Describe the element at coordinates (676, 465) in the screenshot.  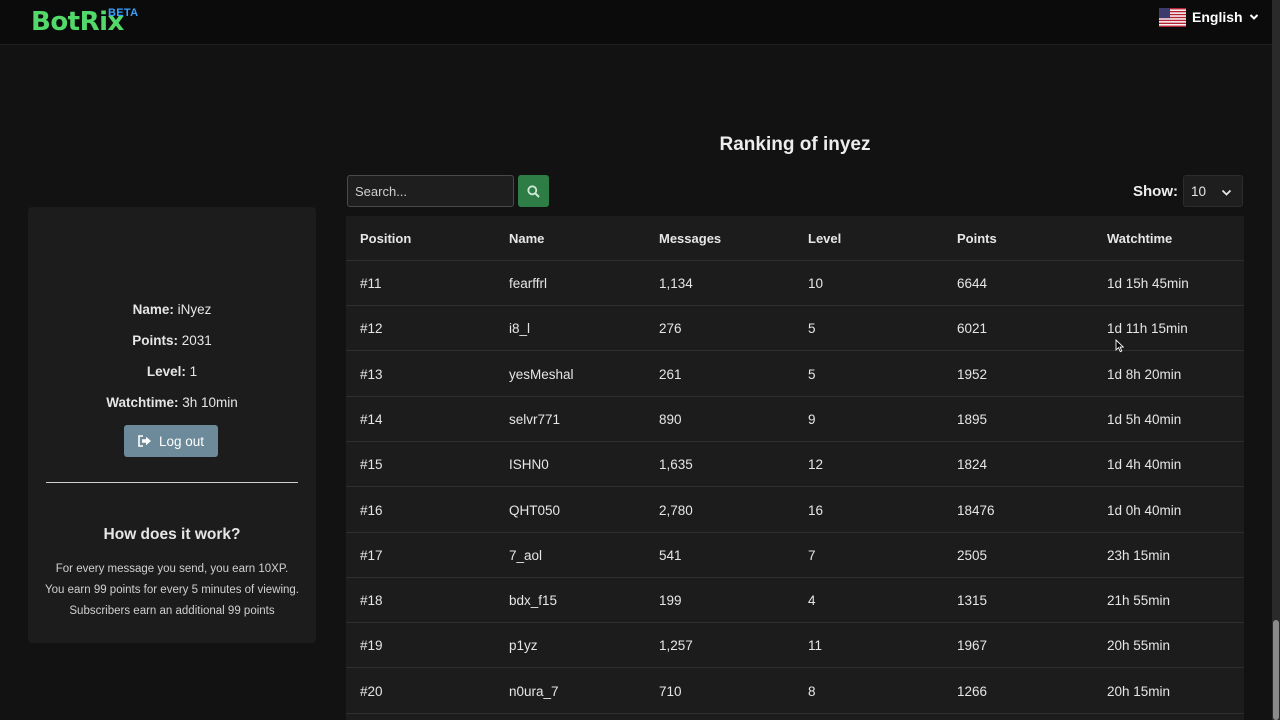
I see `cell-messages: 1,635` at that location.